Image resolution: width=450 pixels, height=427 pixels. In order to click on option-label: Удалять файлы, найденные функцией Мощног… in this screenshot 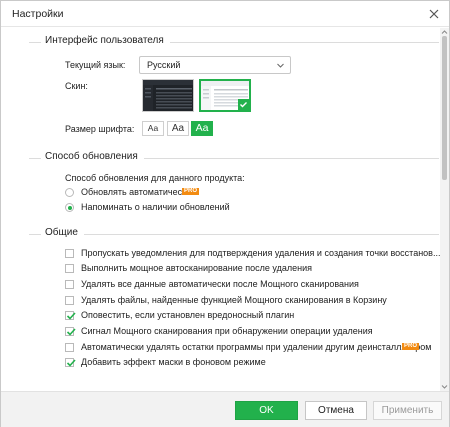, I will do `click(234, 300)`.